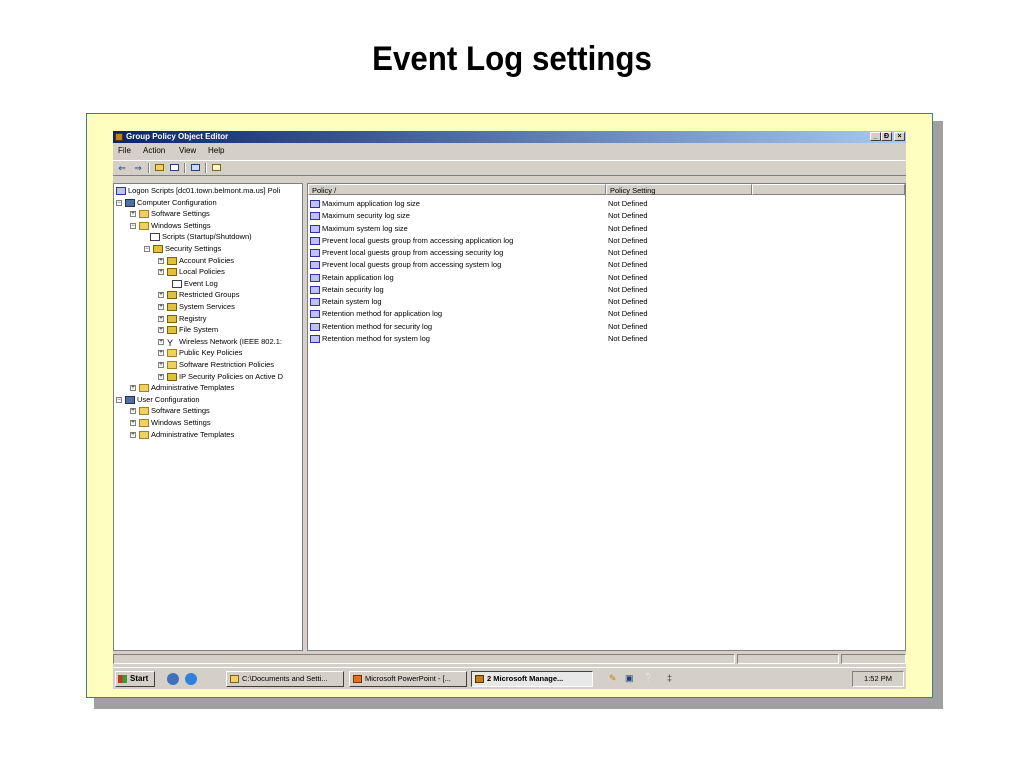  What do you see at coordinates (878, 679) in the screenshot?
I see `system-tray-clock: 1:52 PM` at bounding box center [878, 679].